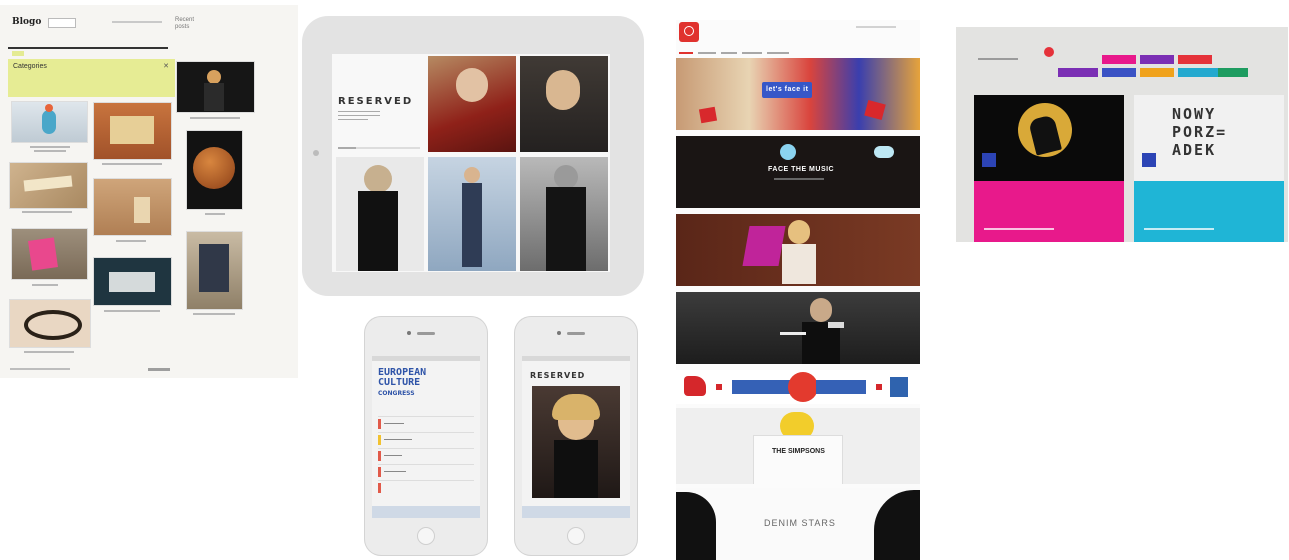 The height and width of the screenshot is (560, 1289). What do you see at coordinates (91, 78) in the screenshot?
I see `category-banner: Categories ✕` at bounding box center [91, 78].